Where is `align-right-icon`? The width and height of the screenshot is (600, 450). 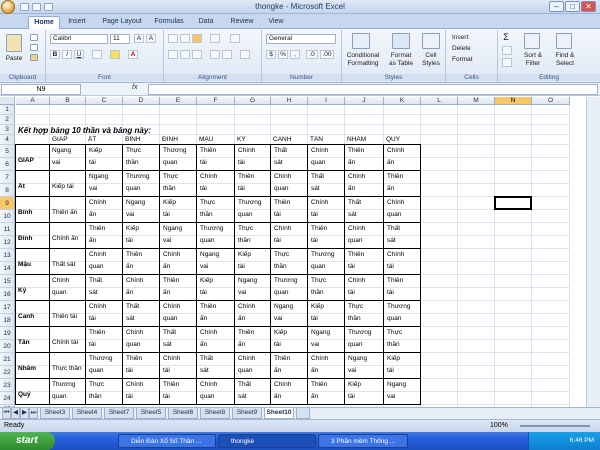 align-right-icon is located at coordinates (197, 54).